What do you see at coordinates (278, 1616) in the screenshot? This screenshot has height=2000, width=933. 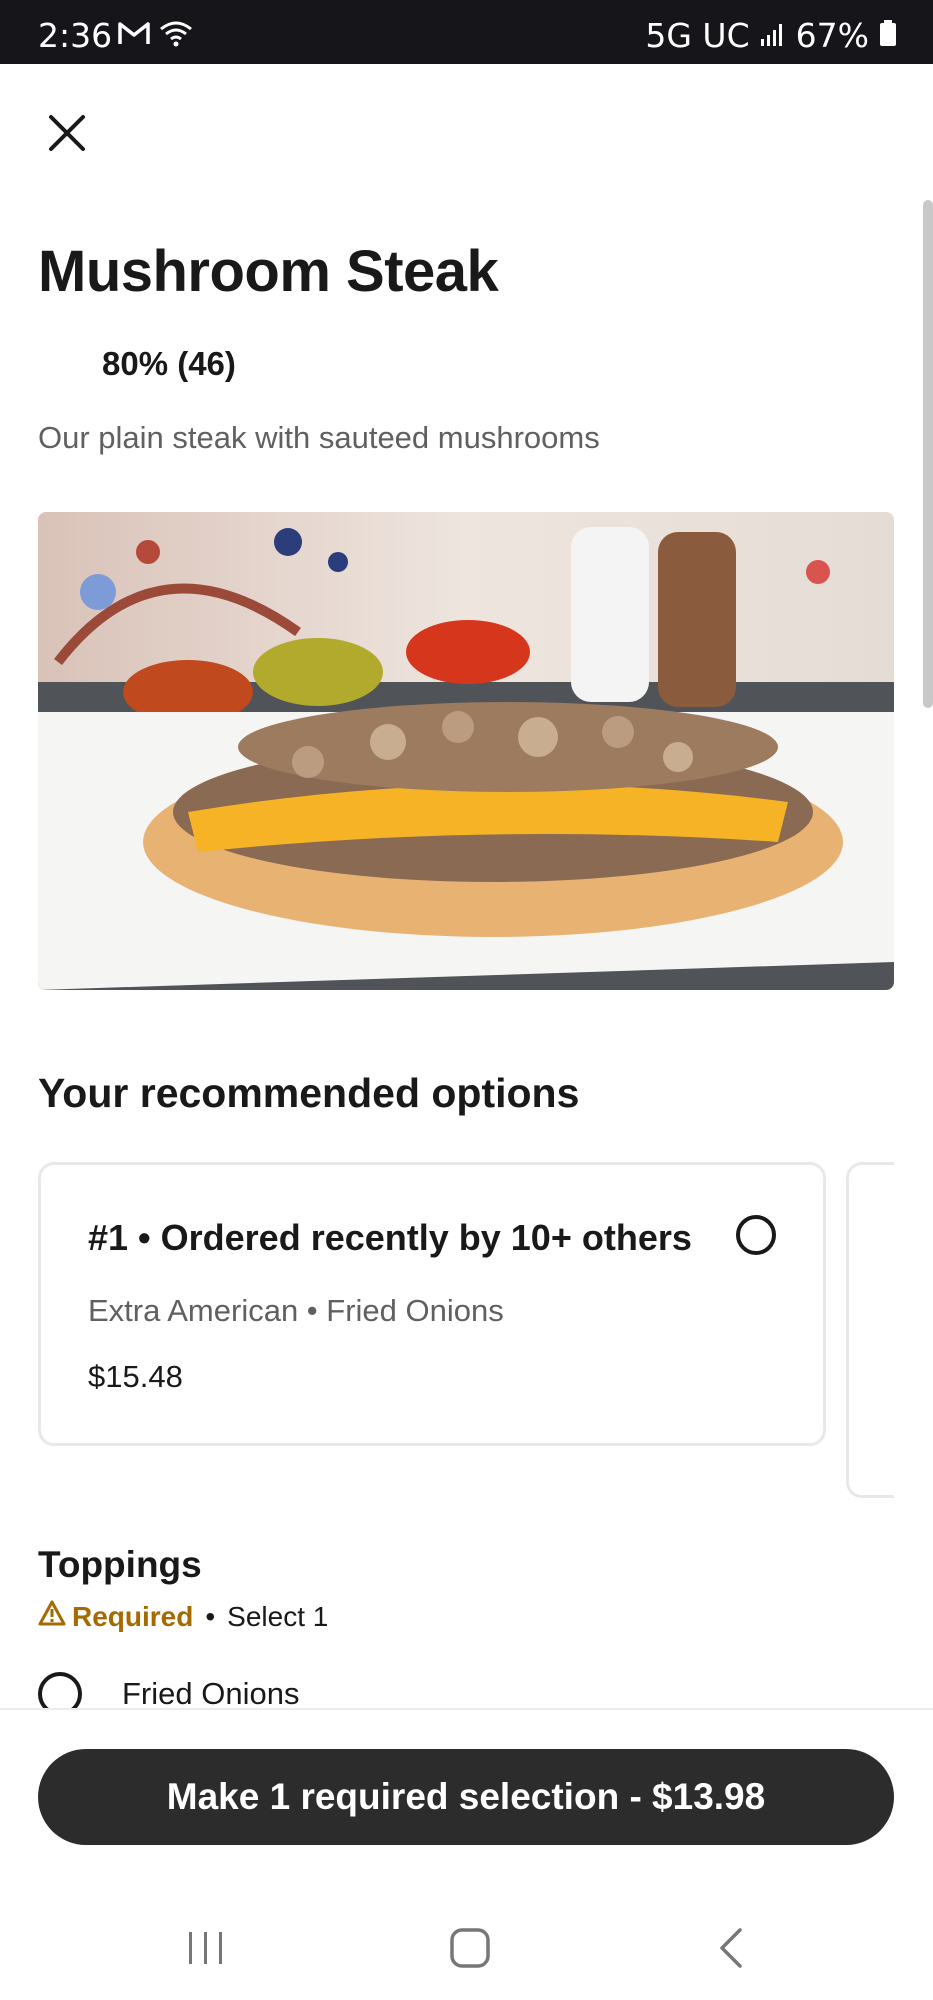 I see `select-count-label: Select 1` at bounding box center [278, 1616].